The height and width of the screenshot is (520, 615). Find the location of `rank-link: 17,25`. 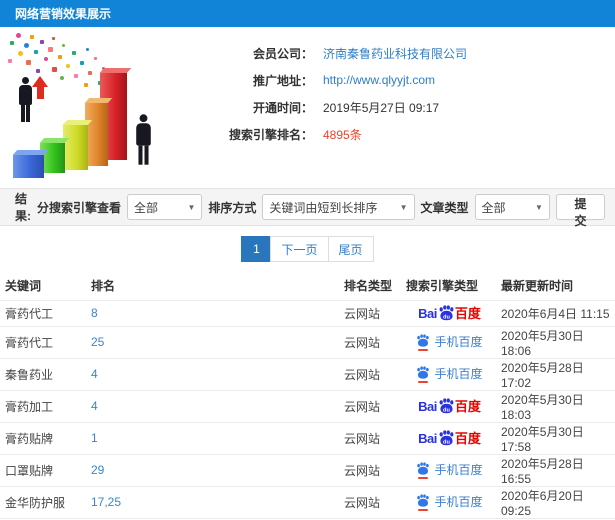

rank-link: 17,25 is located at coordinates (106, 502).